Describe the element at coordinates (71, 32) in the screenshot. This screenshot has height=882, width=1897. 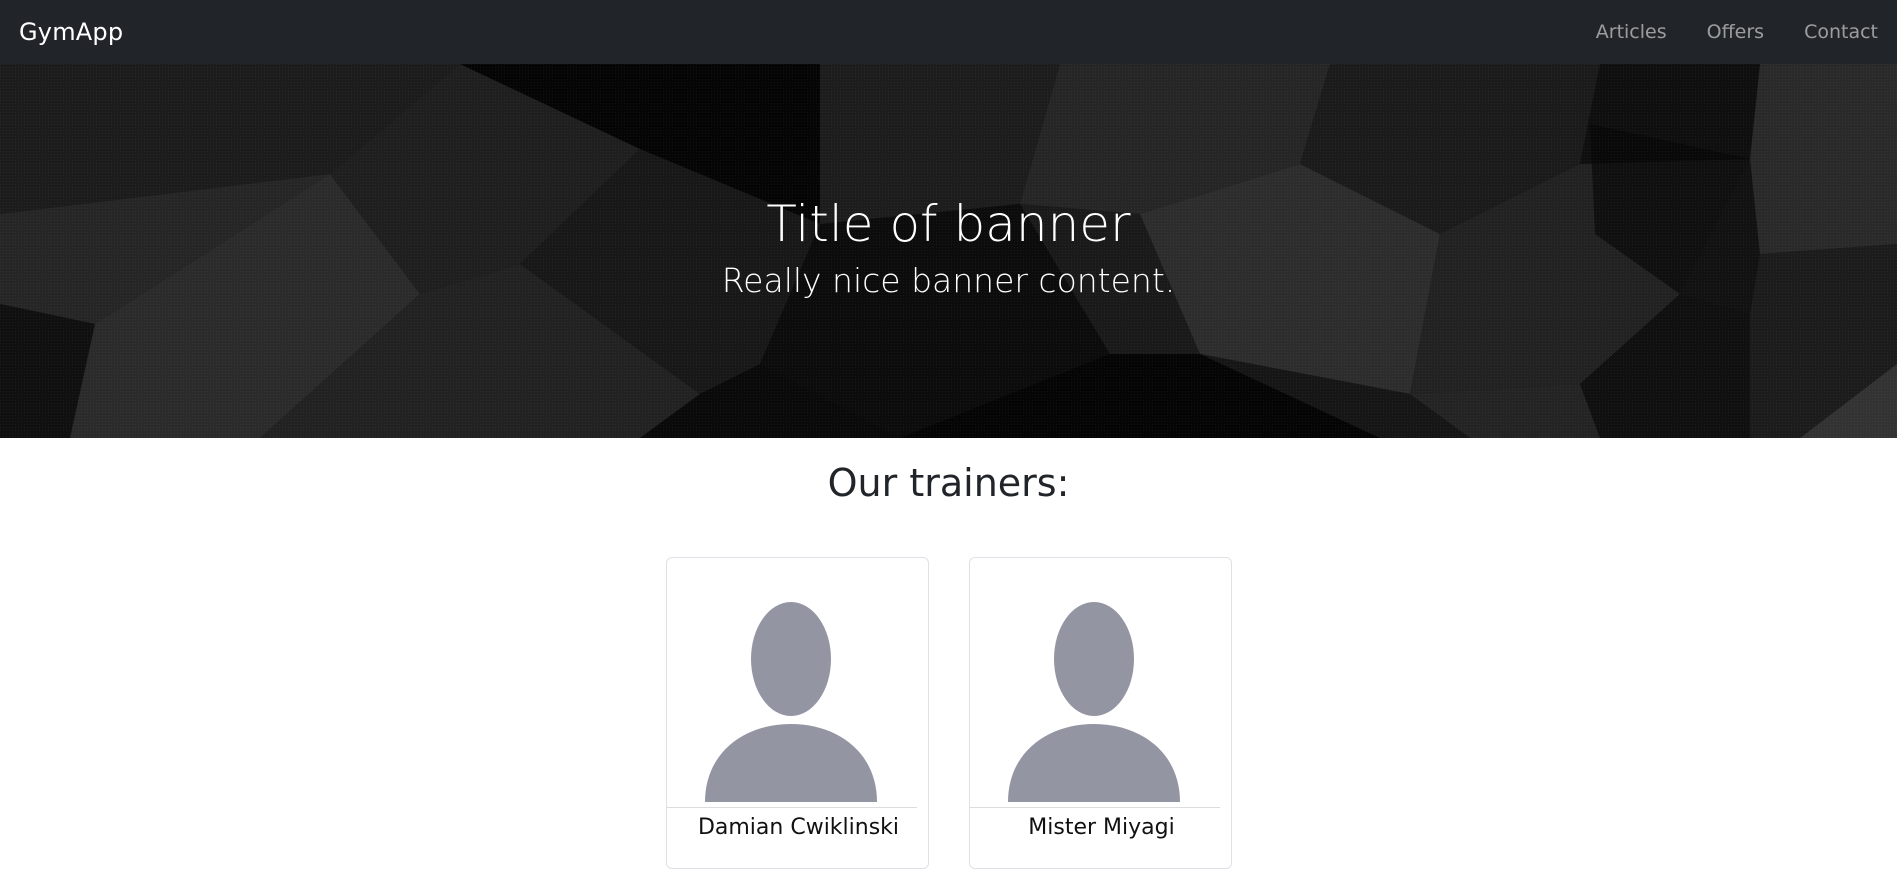
I see `brand-link: GymApp` at that location.